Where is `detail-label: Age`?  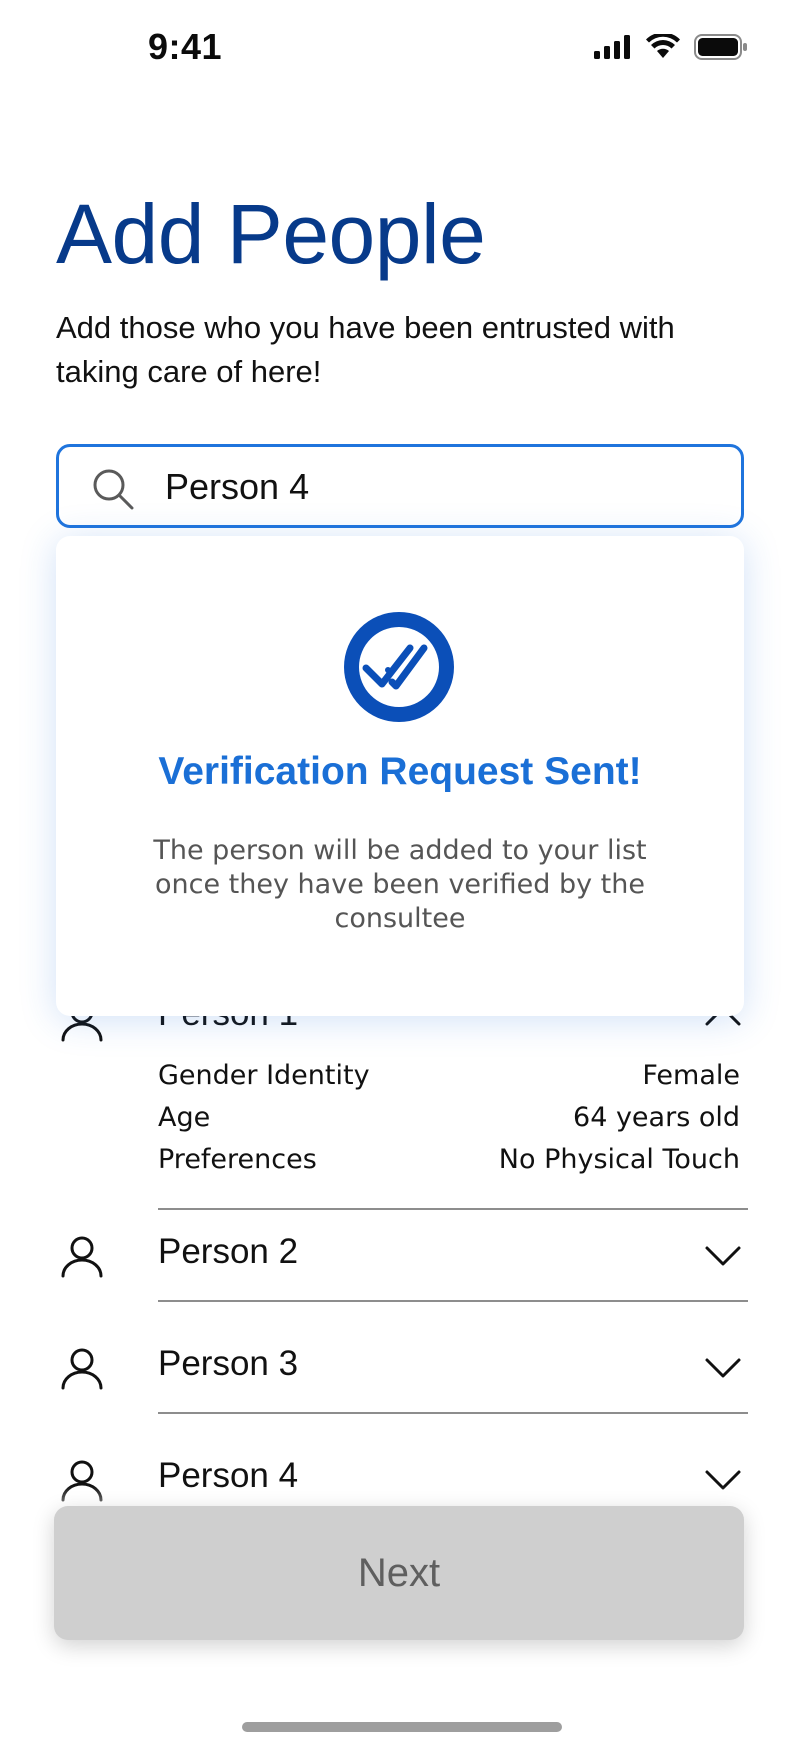
detail-label: Age is located at coordinates (184, 1117).